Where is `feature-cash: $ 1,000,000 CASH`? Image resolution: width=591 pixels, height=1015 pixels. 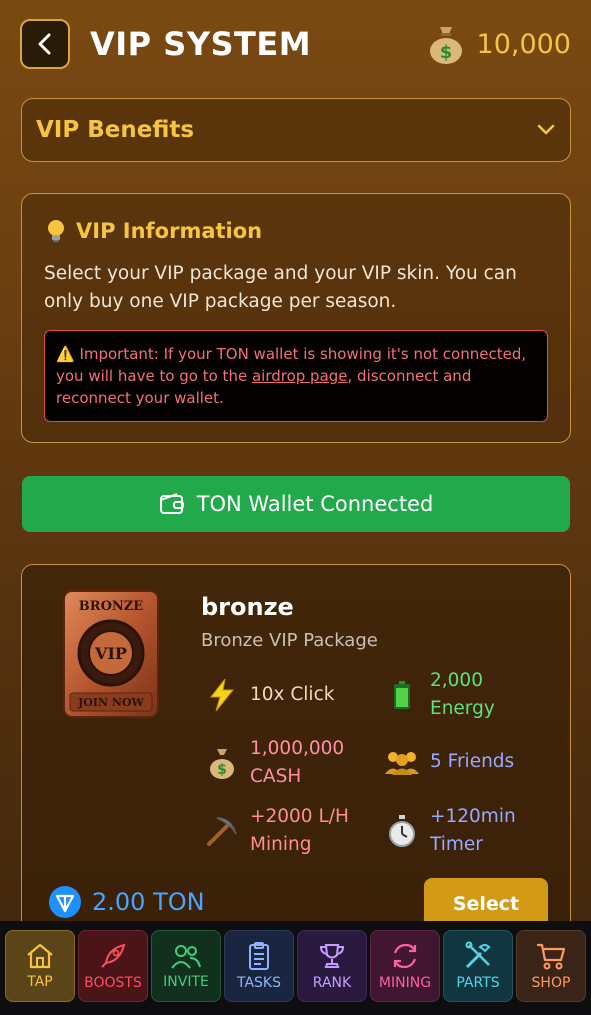 feature-cash: $ 1,000,000 CASH is located at coordinates (273, 763).